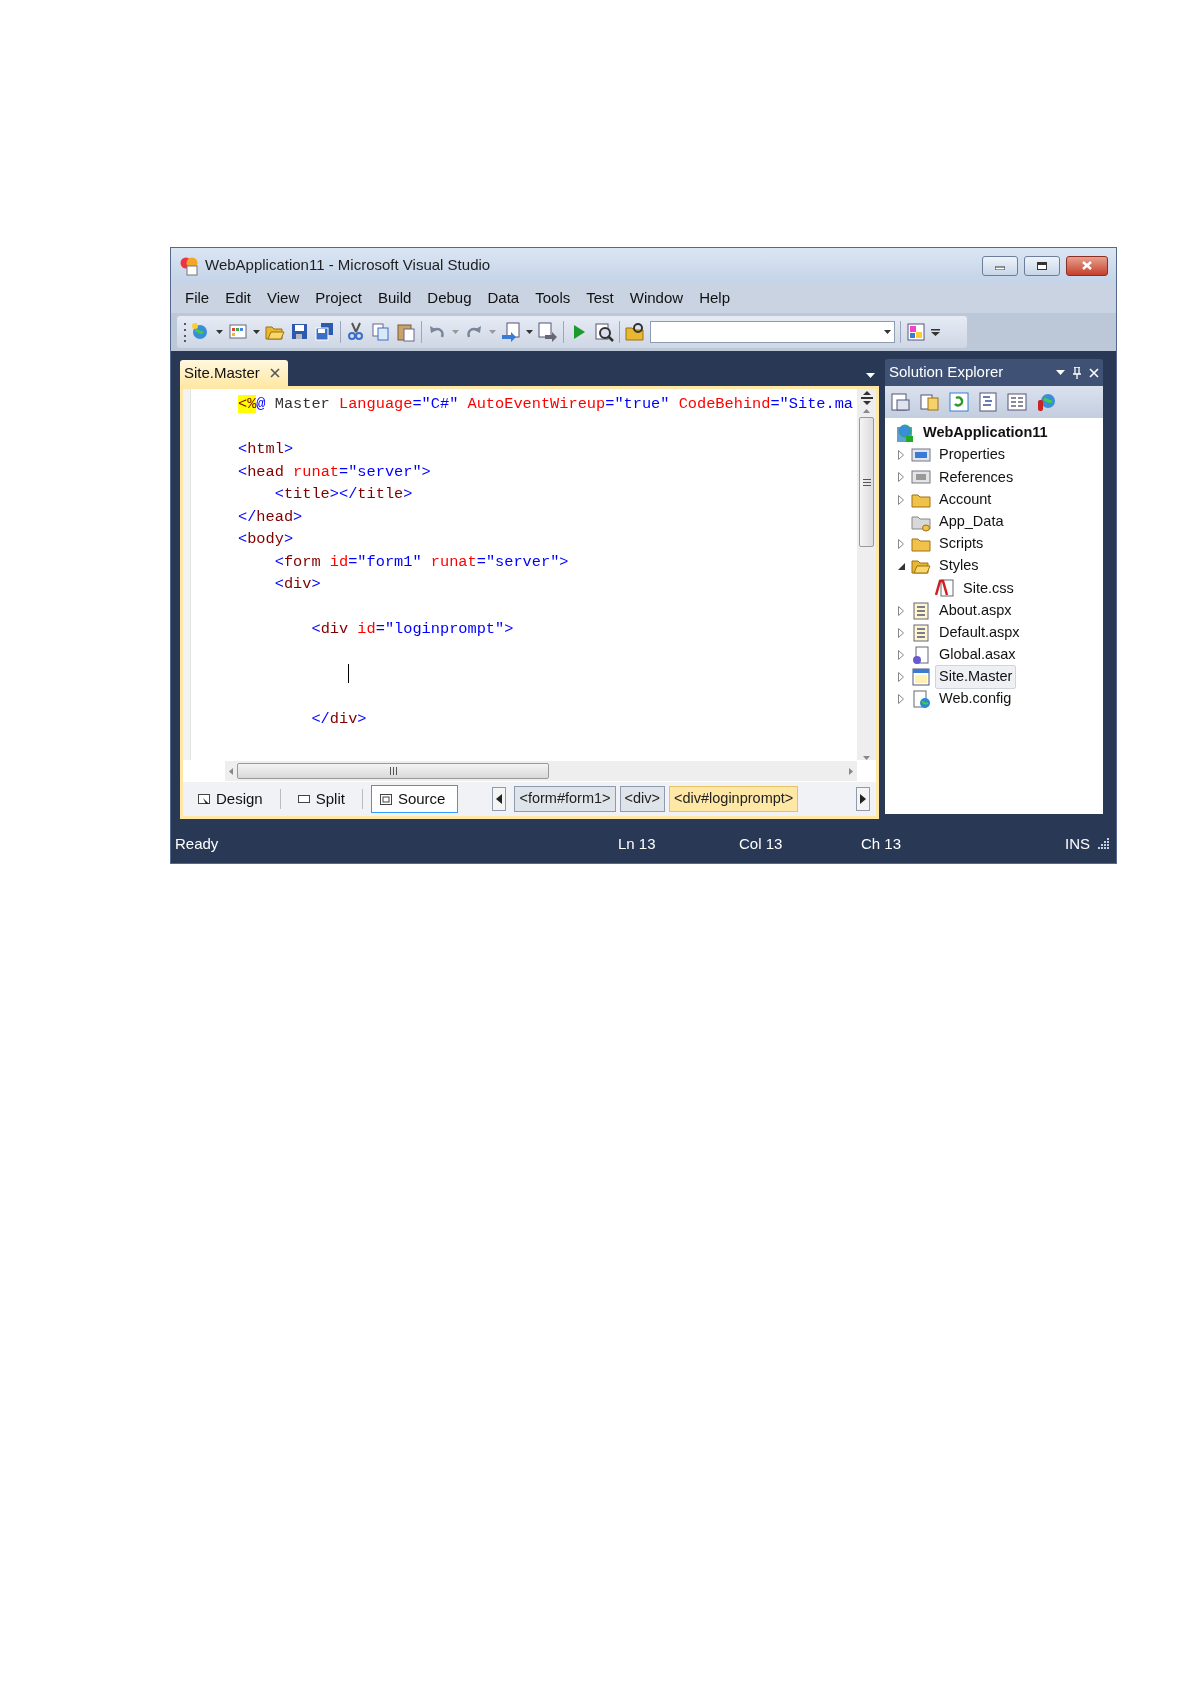 This screenshot has height=1684, width=1191. What do you see at coordinates (266, 539) in the screenshot?
I see `code-line: <body>` at bounding box center [266, 539].